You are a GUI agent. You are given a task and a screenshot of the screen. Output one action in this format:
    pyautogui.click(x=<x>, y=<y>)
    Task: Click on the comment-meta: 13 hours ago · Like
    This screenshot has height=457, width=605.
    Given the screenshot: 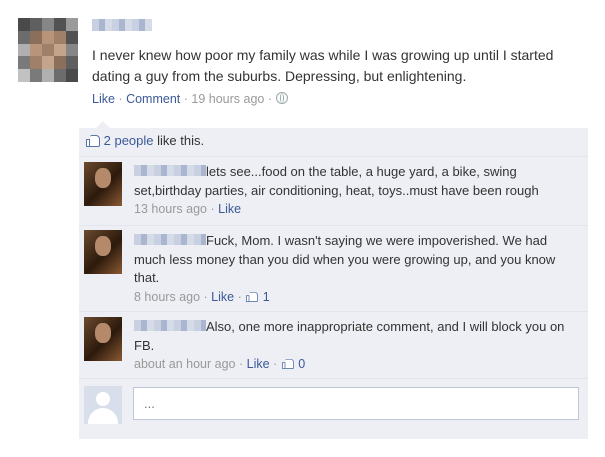 What is the action you would take?
    pyautogui.click(x=354, y=209)
    